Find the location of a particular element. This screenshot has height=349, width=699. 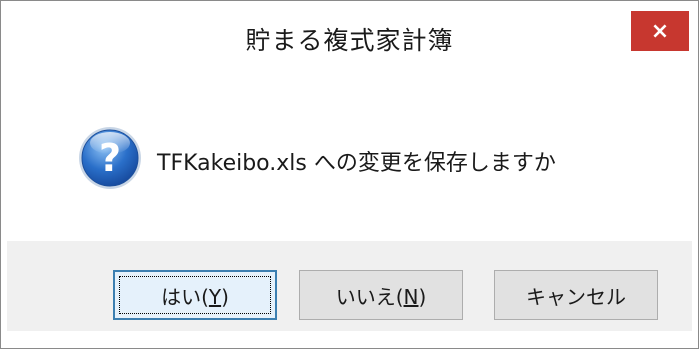

no-button-label: いいえ(N) is located at coordinates (381, 296).